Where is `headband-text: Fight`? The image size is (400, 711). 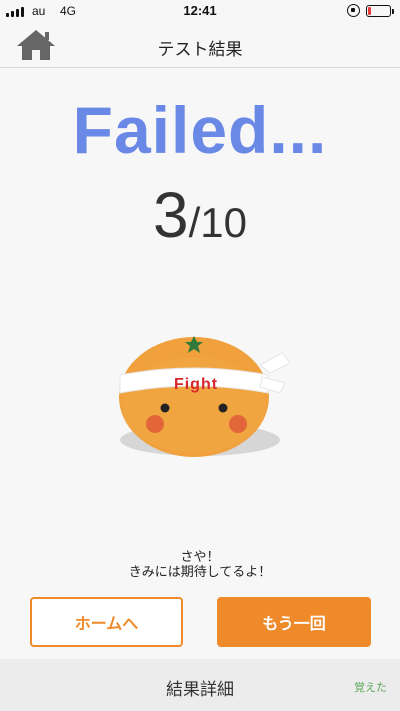 headband-text: Fight is located at coordinates (196, 384).